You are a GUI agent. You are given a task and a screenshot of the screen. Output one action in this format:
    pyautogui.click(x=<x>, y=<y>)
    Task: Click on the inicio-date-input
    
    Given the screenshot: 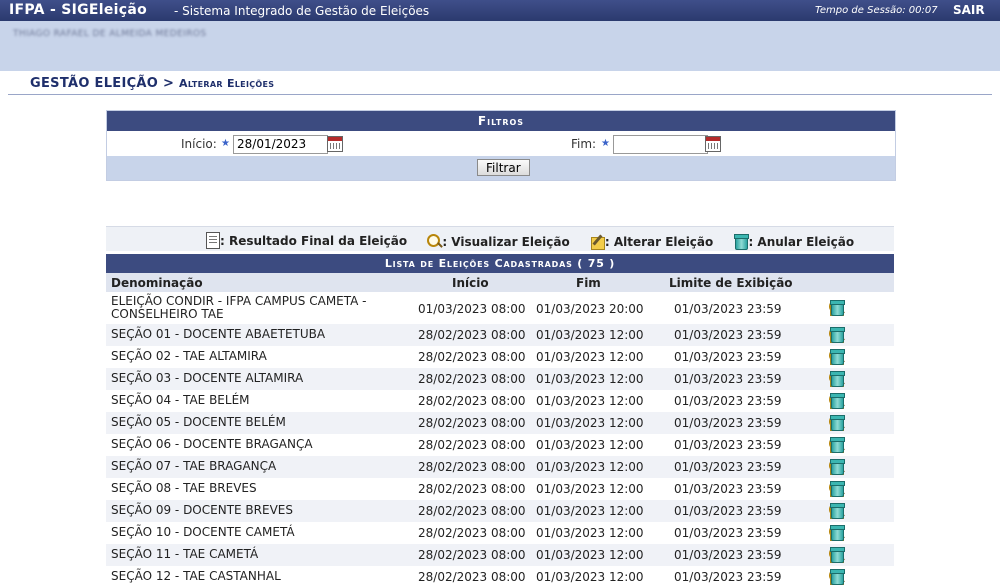 What is the action you would take?
    pyautogui.click(x=280, y=144)
    